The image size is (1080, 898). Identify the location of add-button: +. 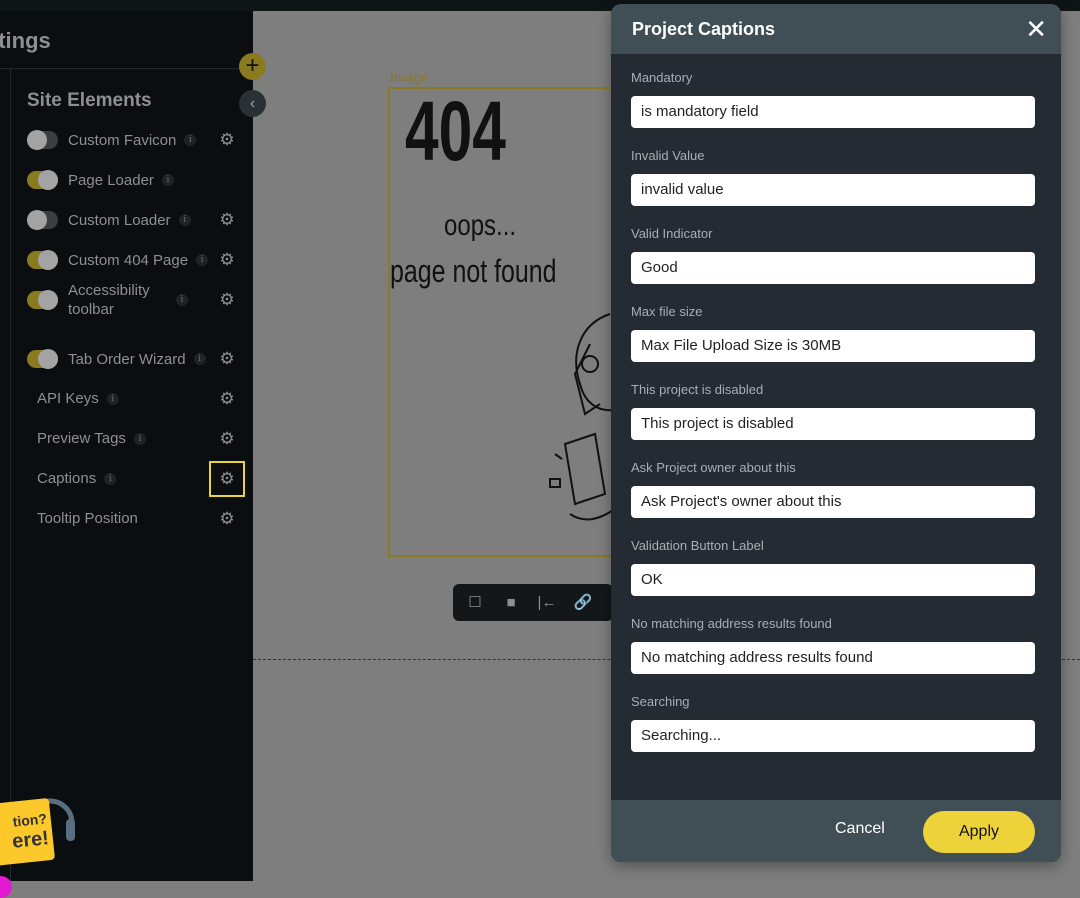
(252, 66).